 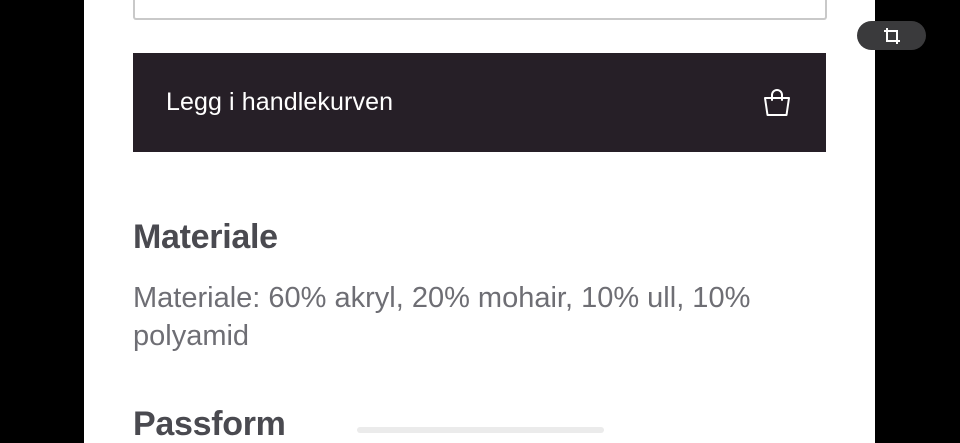 What do you see at coordinates (209, 424) in the screenshot?
I see `fit-heading: Passform` at bounding box center [209, 424].